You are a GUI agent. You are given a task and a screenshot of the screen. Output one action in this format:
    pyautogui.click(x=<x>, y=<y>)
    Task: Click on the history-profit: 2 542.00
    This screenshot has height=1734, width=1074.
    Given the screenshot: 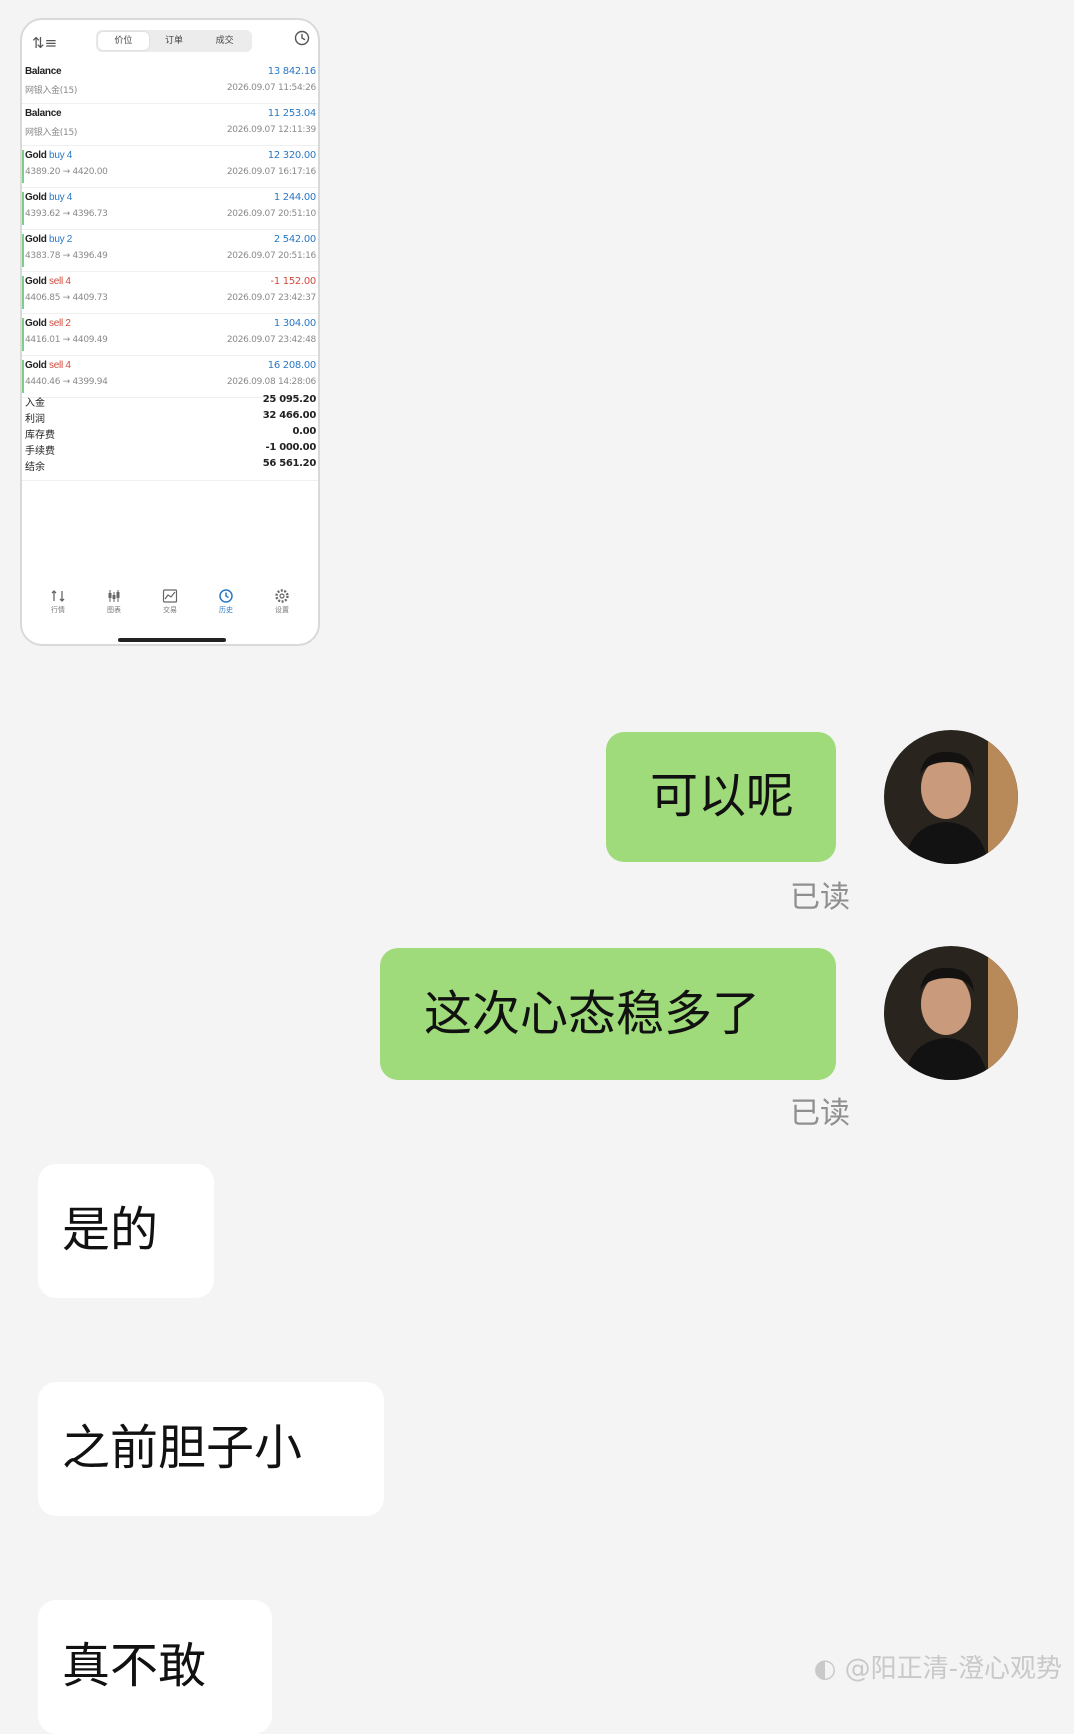 What is the action you would take?
    pyautogui.click(x=294, y=239)
    